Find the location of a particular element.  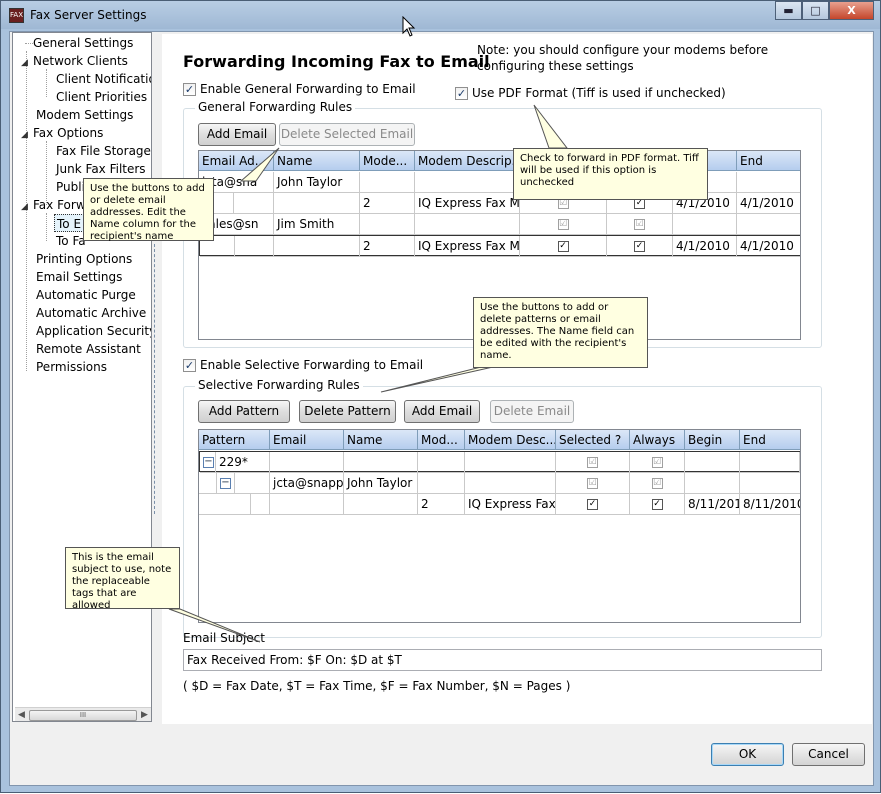

tree-item-email-settings: Email Settings is located at coordinates (79, 277).